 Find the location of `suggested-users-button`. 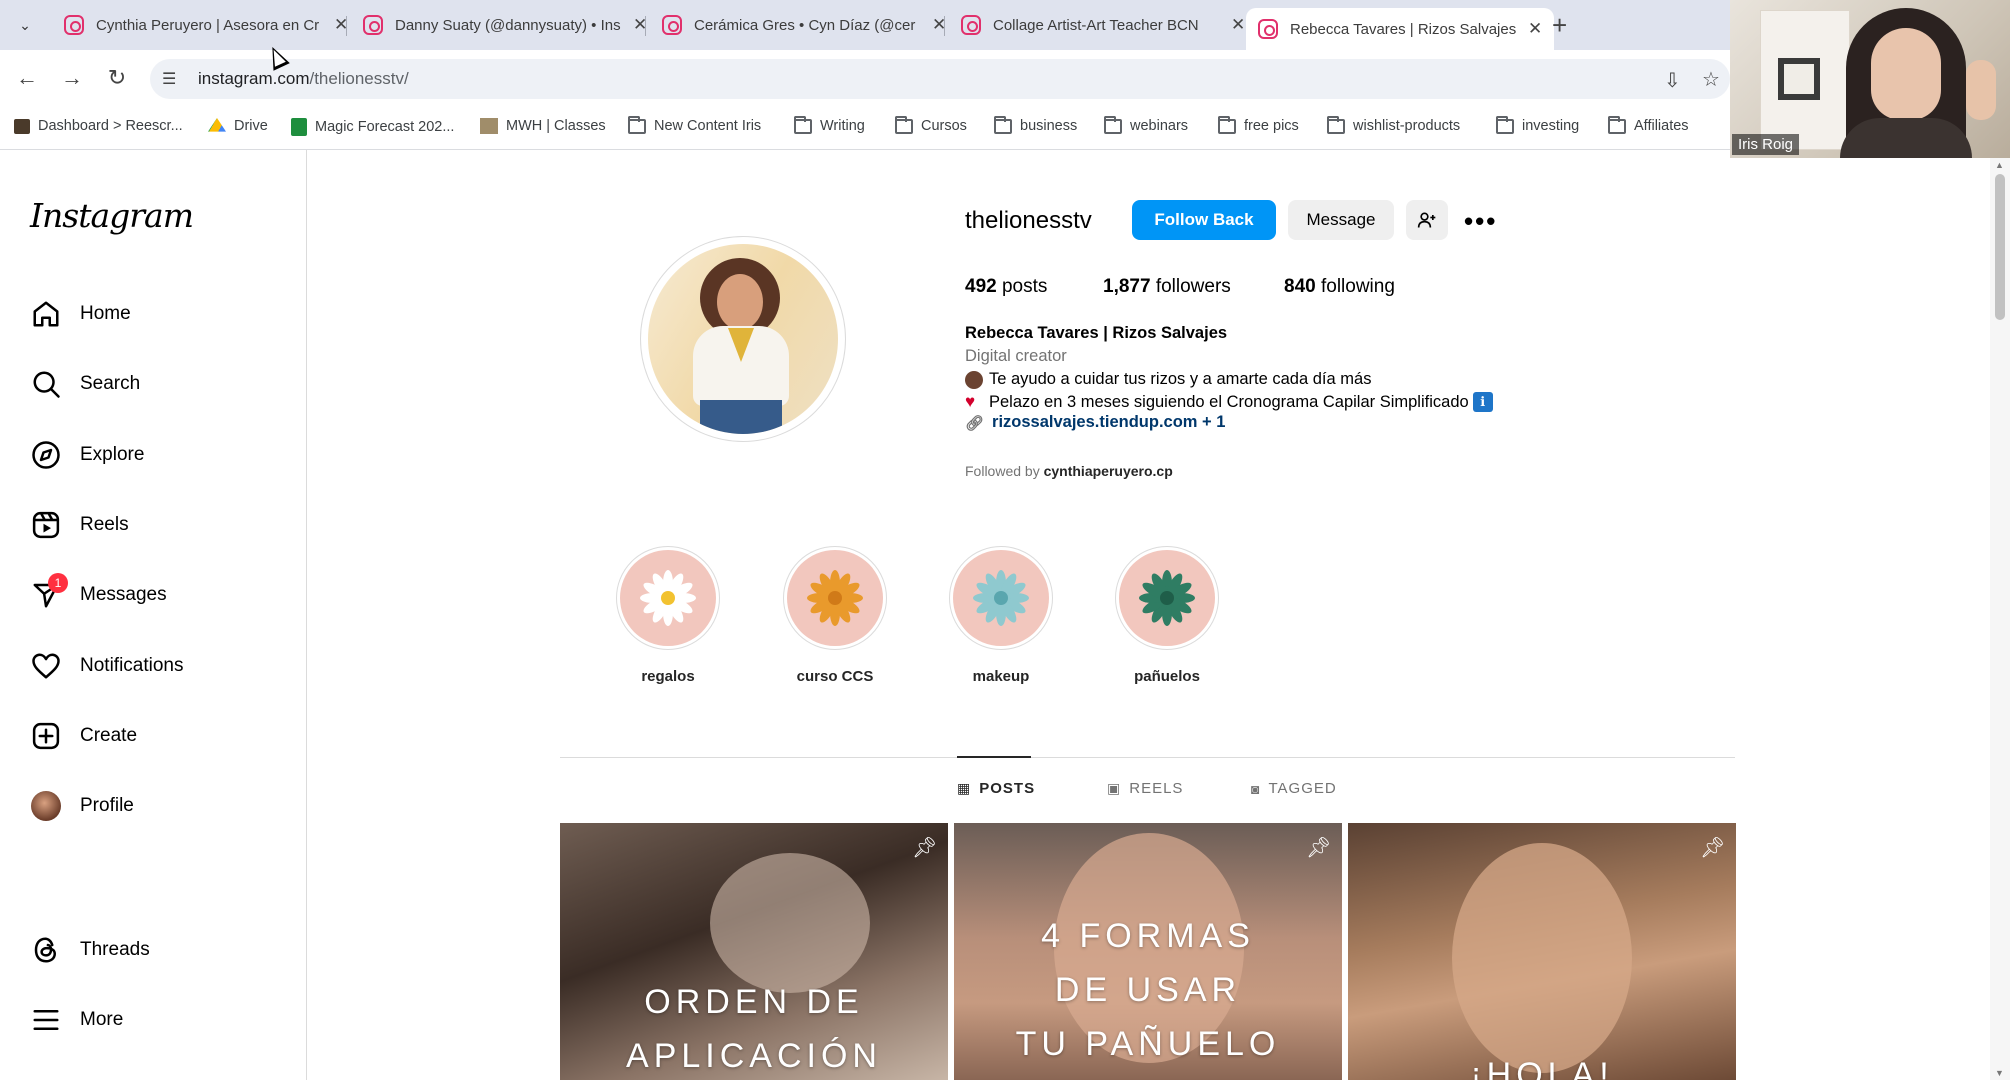

suggested-users-button is located at coordinates (1427, 220).